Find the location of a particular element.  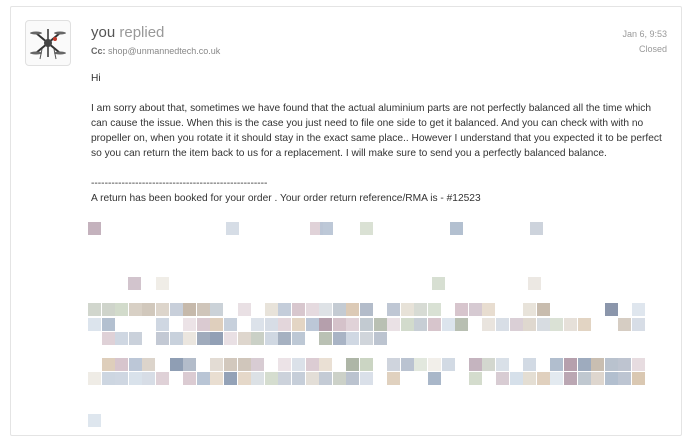

avatar is located at coordinates (48, 43).